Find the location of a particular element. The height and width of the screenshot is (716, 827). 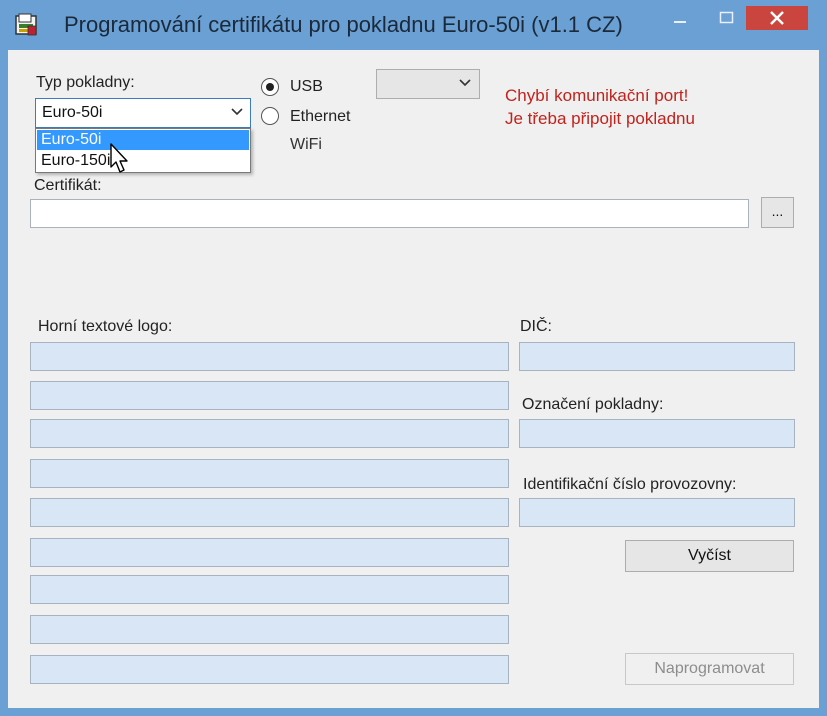

dropdown-option-euro-150i: Euro-150i is located at coordinates (143, 161).